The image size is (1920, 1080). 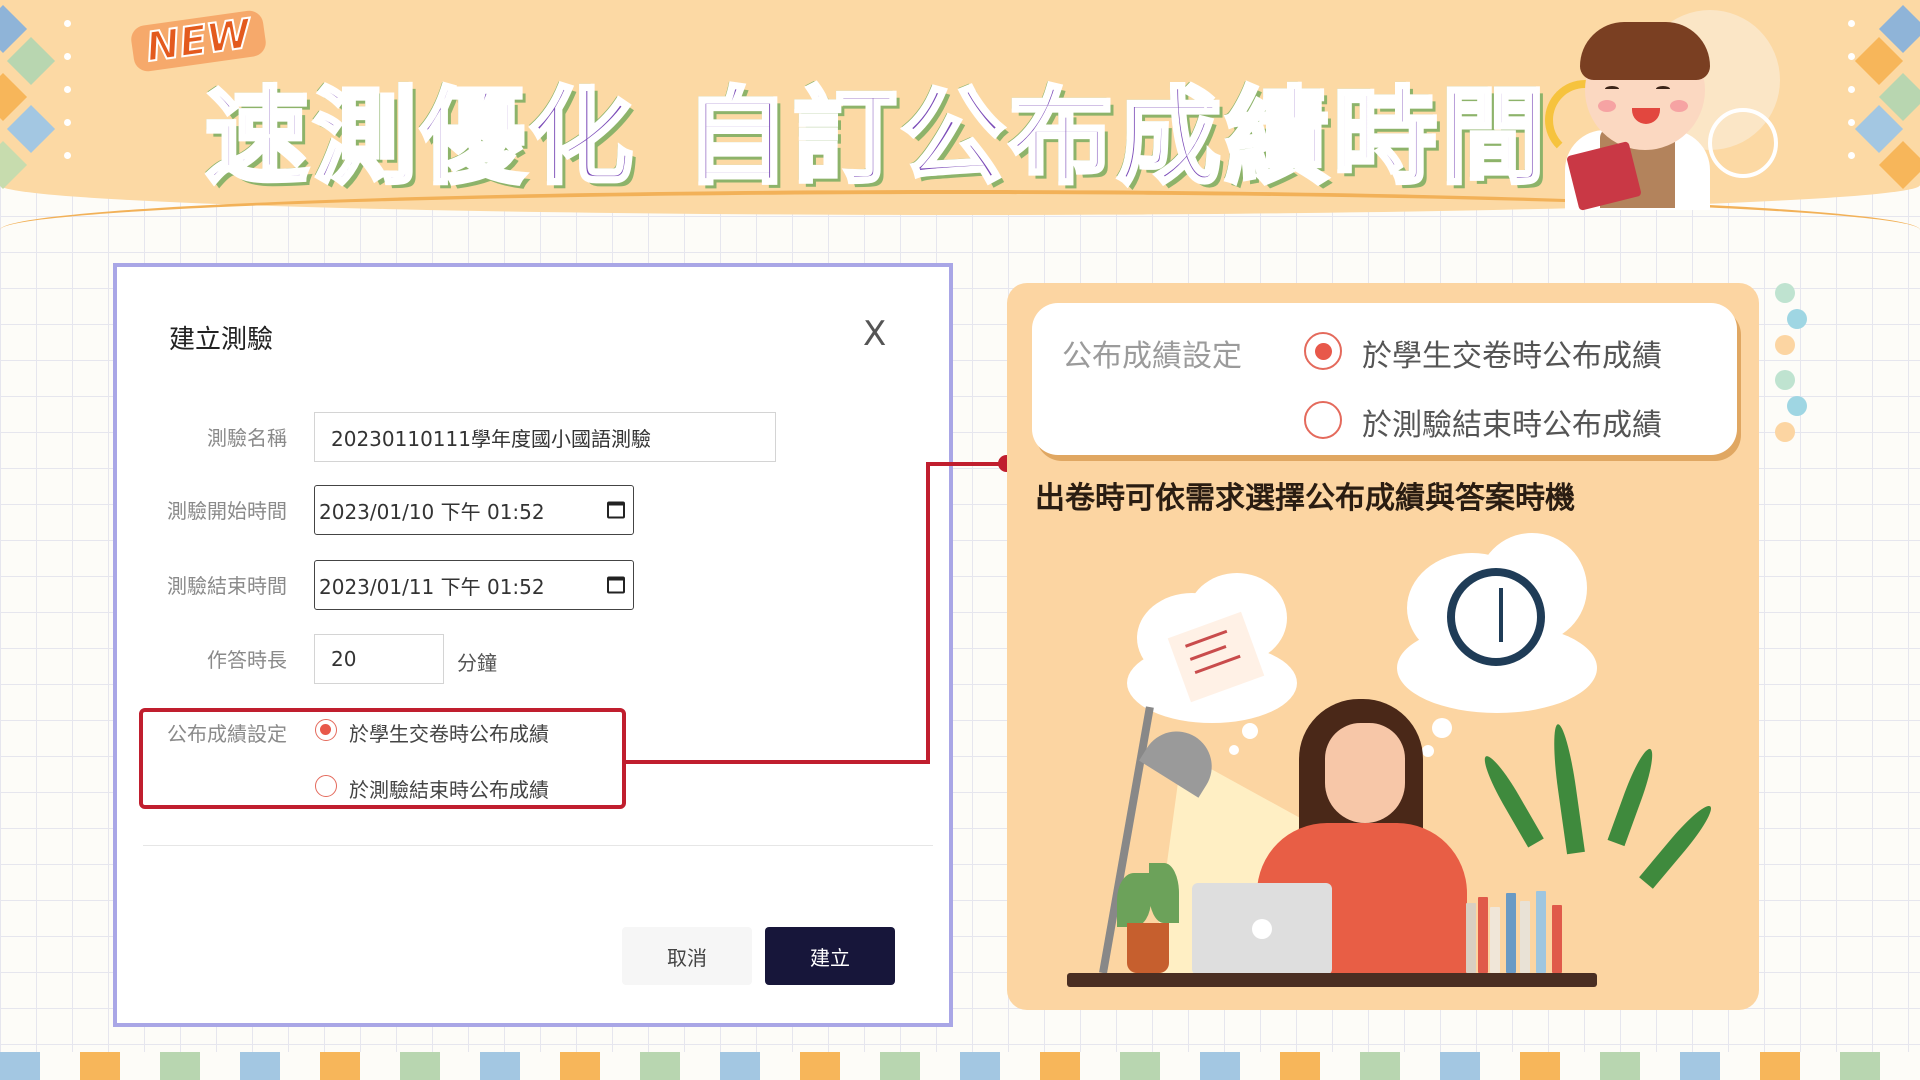 I want to click on start-time-input: 2023/01/10 下午 01:52, so click(x=474, y=510).